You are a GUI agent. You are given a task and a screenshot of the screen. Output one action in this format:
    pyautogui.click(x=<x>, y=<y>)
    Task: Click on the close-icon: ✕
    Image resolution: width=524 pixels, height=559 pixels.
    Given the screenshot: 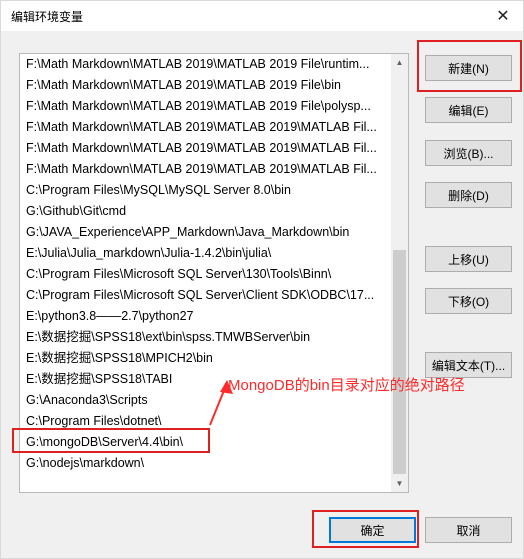 What is the action you would take?
    pyautogui.click(x=503, y=16)
    